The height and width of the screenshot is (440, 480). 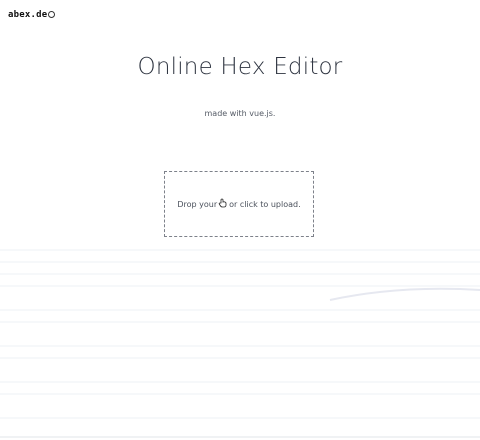 What do you see at coordinates (240, 67) in the screenshot?
I see `page-title: Online Hex Editor` at bounding box center [240, 67].